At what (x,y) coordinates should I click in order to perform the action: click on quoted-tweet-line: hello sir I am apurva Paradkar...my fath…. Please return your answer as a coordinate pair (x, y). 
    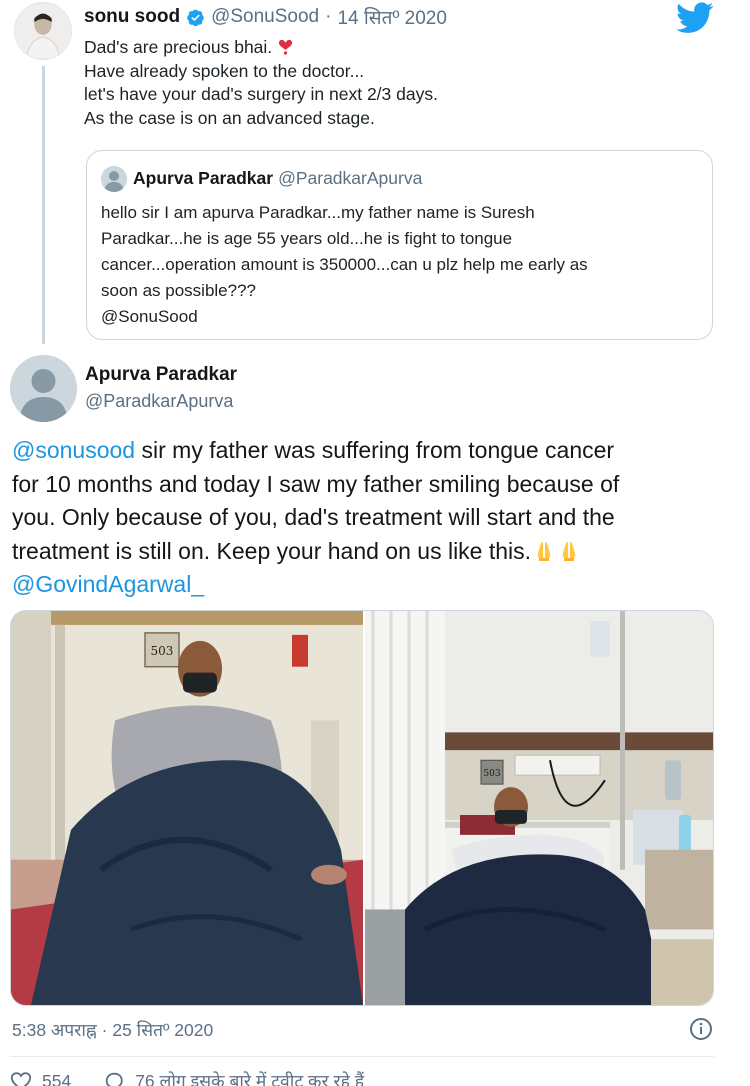
    Looking at the image, I should click on (318, 212).